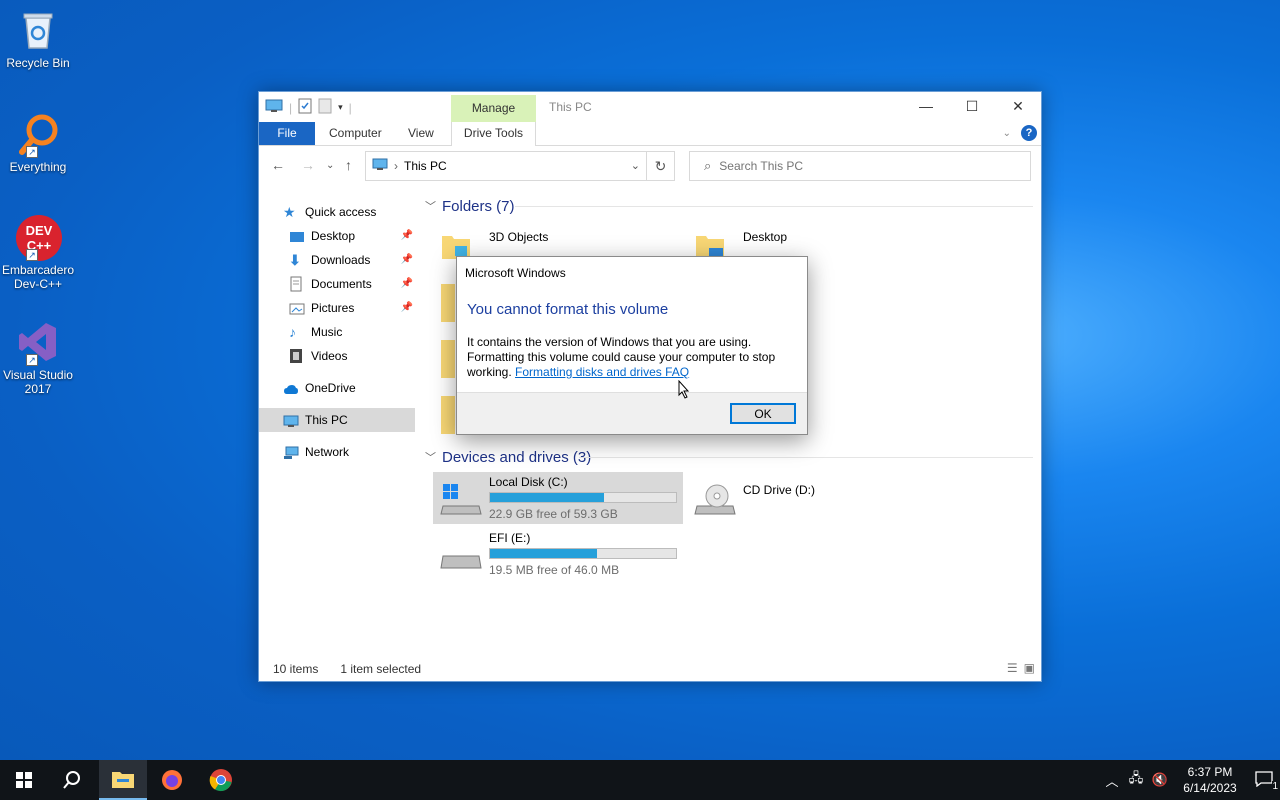 Image resolution: width=1280 pixels, height=800 pixels. I want to click on new-folder-icon, so click(325, 107).